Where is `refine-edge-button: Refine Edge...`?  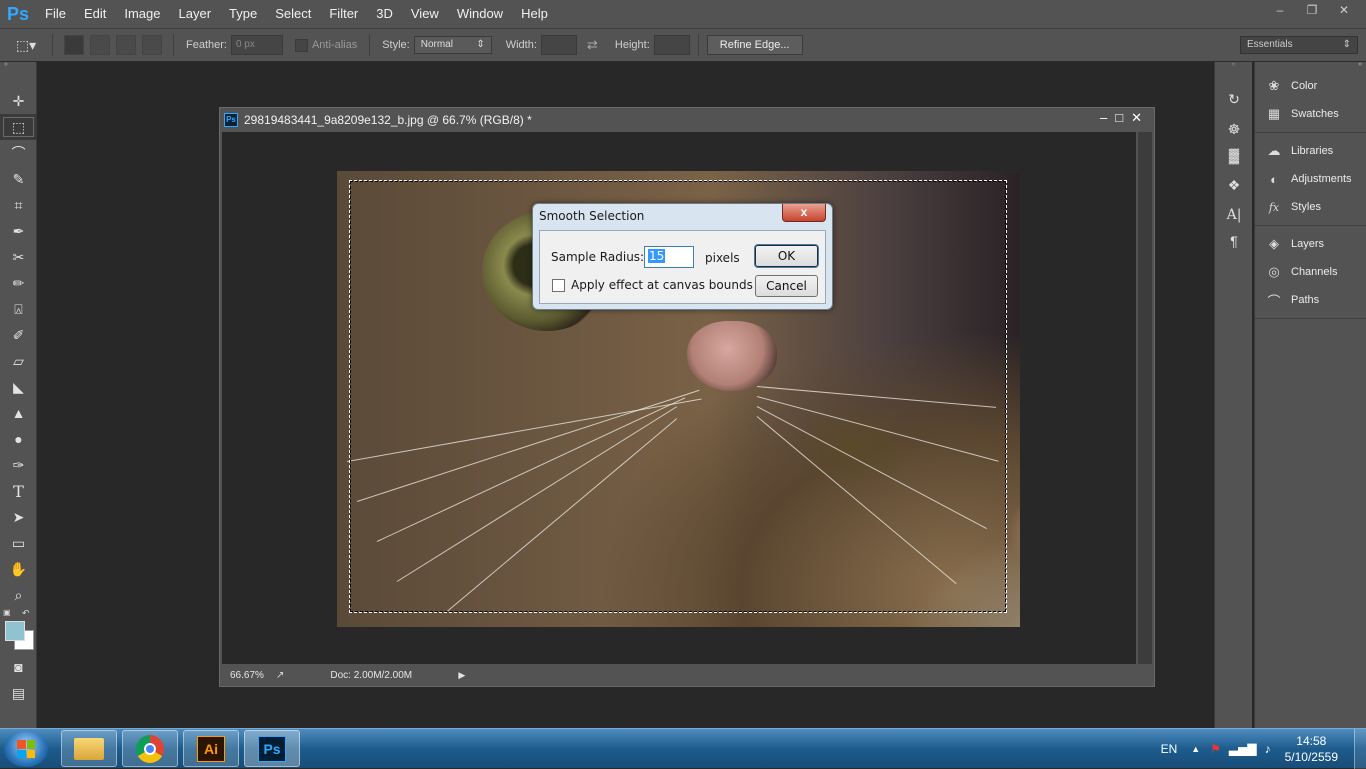
refine-edge-button: Refine Edge... is located at coordinates (754, 45).